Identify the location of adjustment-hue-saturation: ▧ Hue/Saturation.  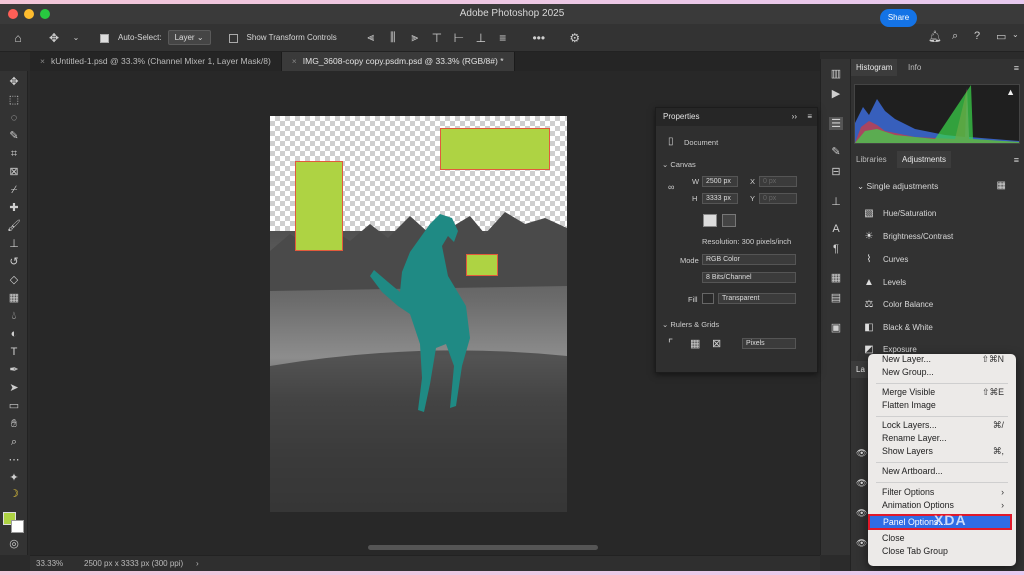
(899, 214).